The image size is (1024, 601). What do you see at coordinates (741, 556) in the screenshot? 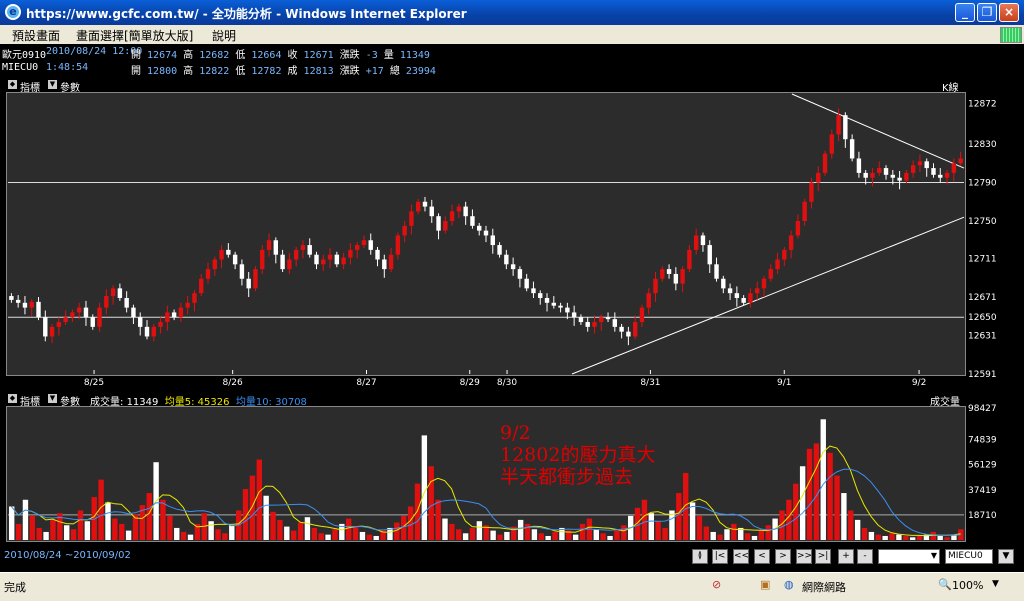
I see `nav-page-back-button: <<` at bounding box center [741, 556].